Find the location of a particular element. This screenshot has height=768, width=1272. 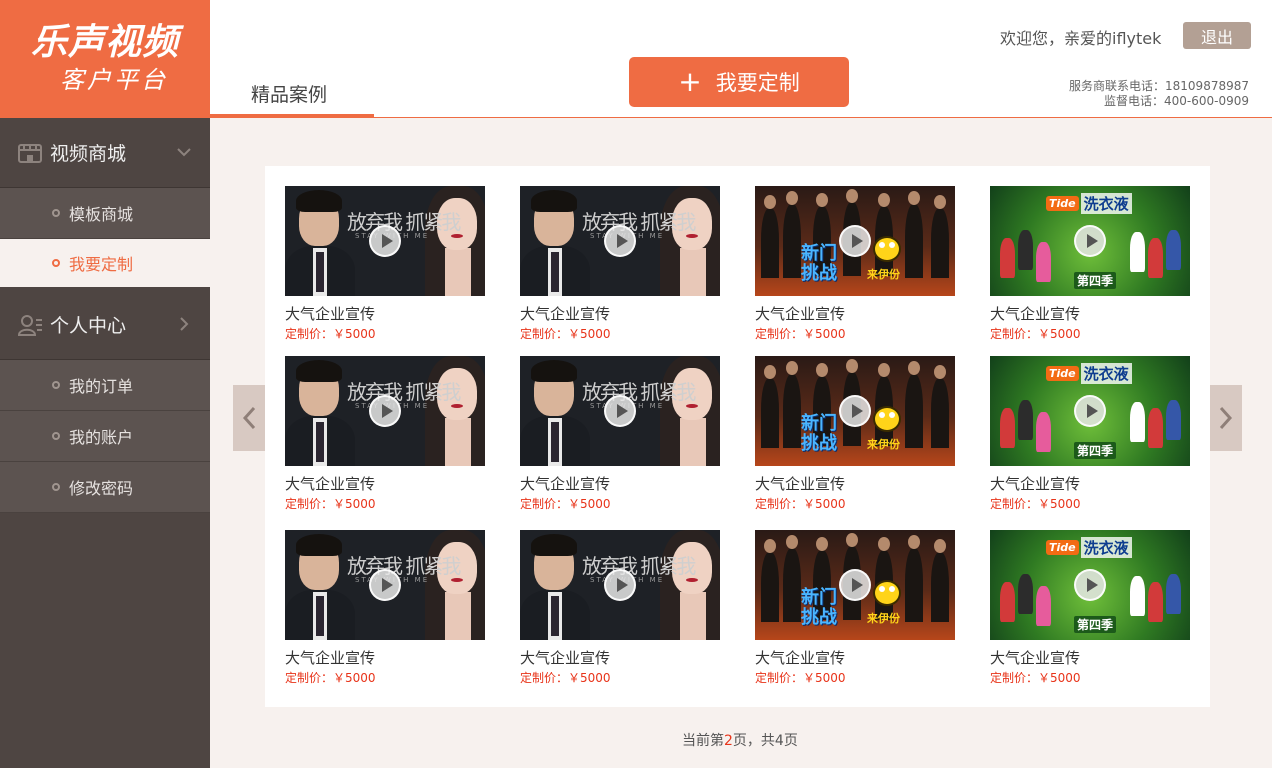

prev-page-button is located at coordinates (249, 418).